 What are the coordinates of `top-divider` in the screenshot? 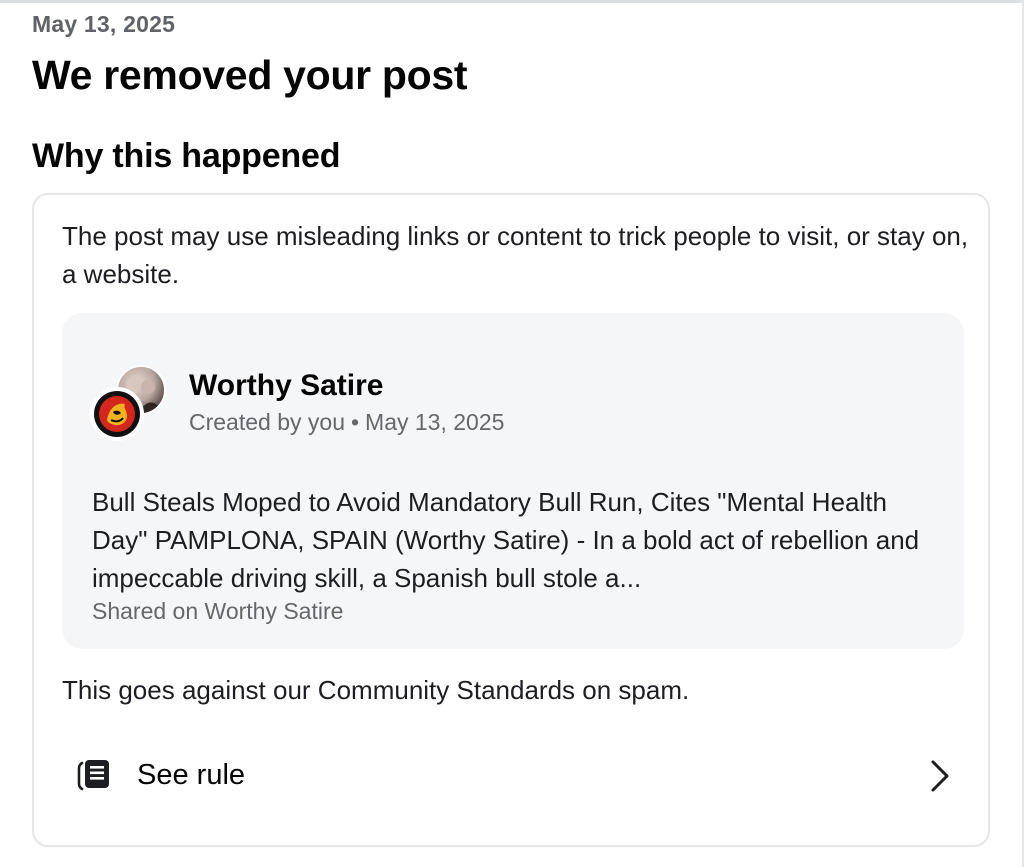 It's located at (512, 1).